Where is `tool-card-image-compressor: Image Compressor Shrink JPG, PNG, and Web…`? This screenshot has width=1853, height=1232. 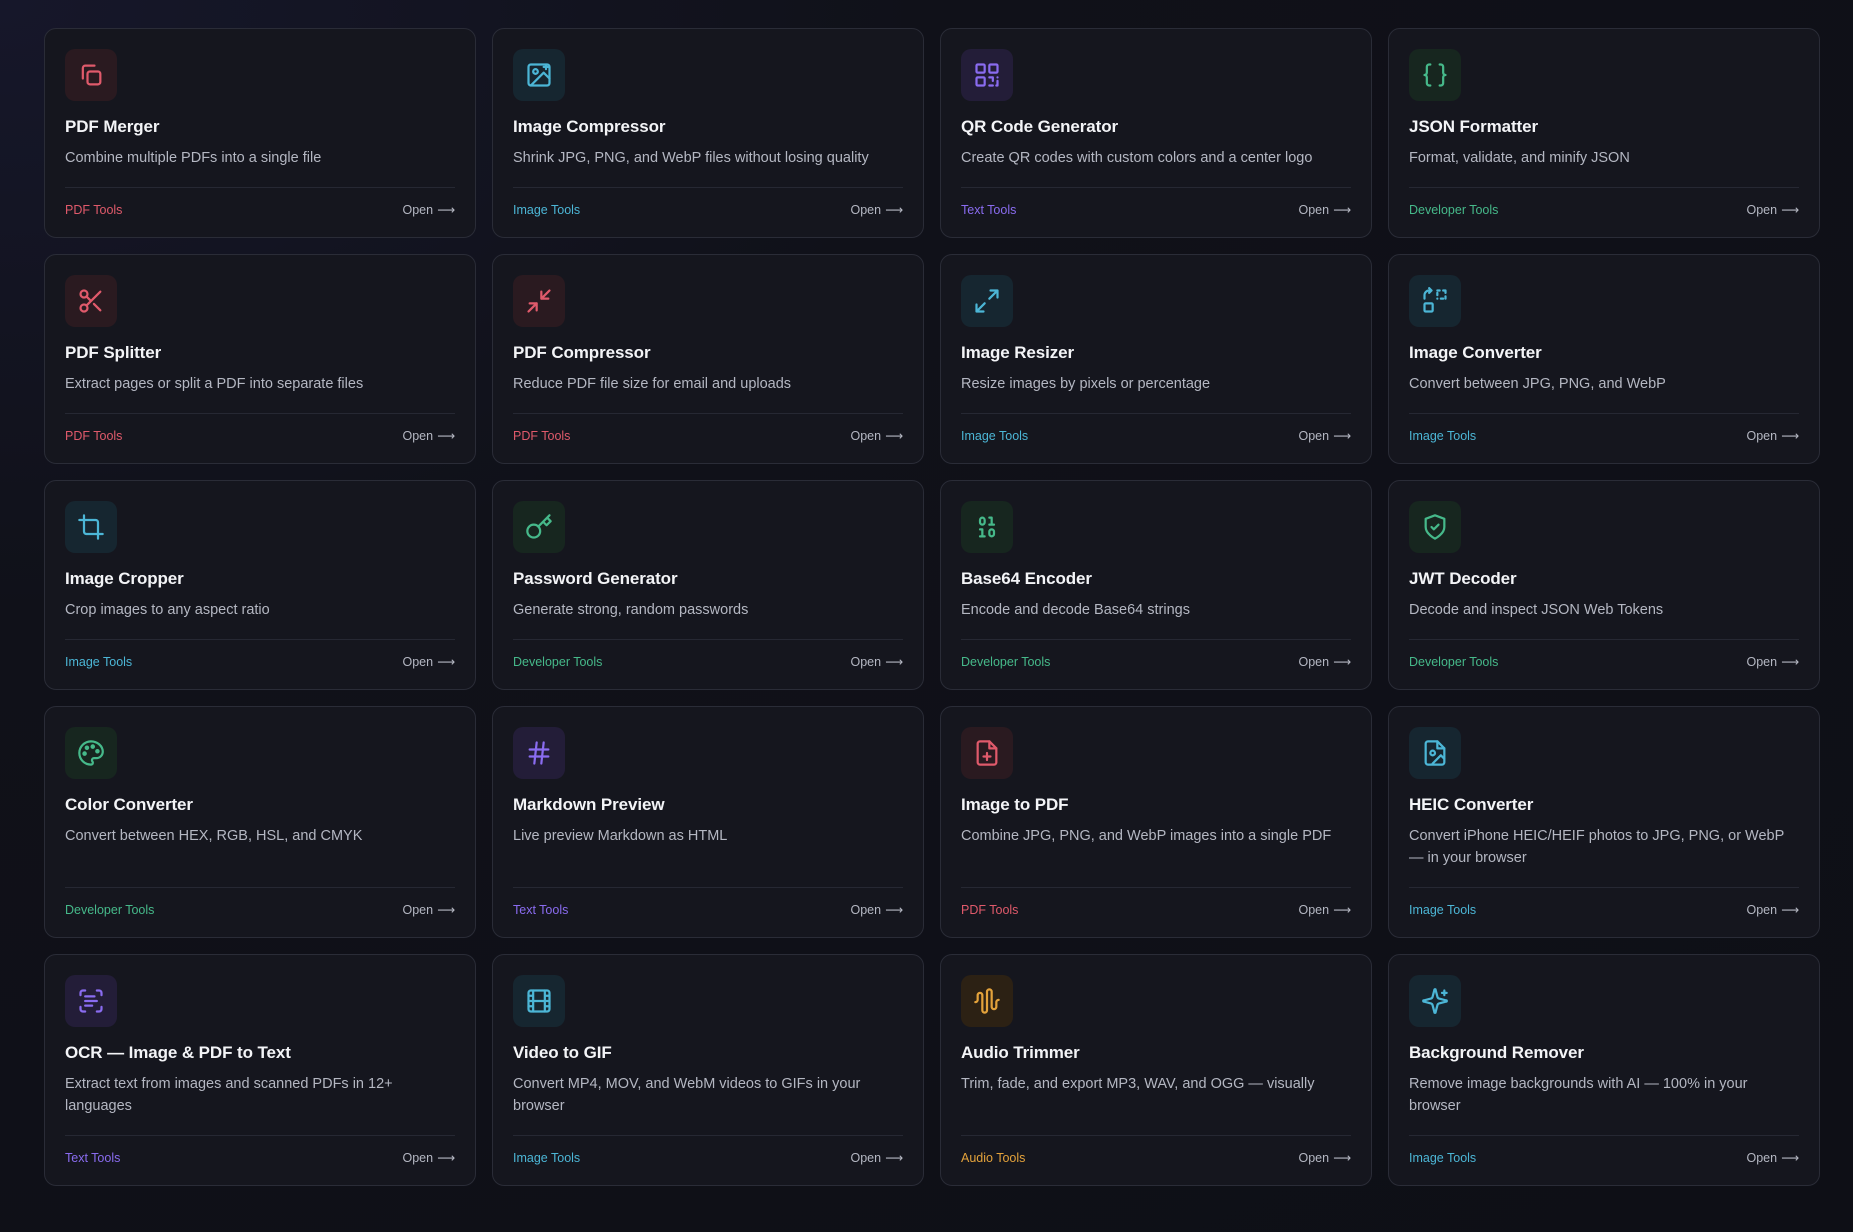 tool-card-image-compressor: Image Compressor Shrink JPG, PNG, and Web… is located at coordinates (708, 133).